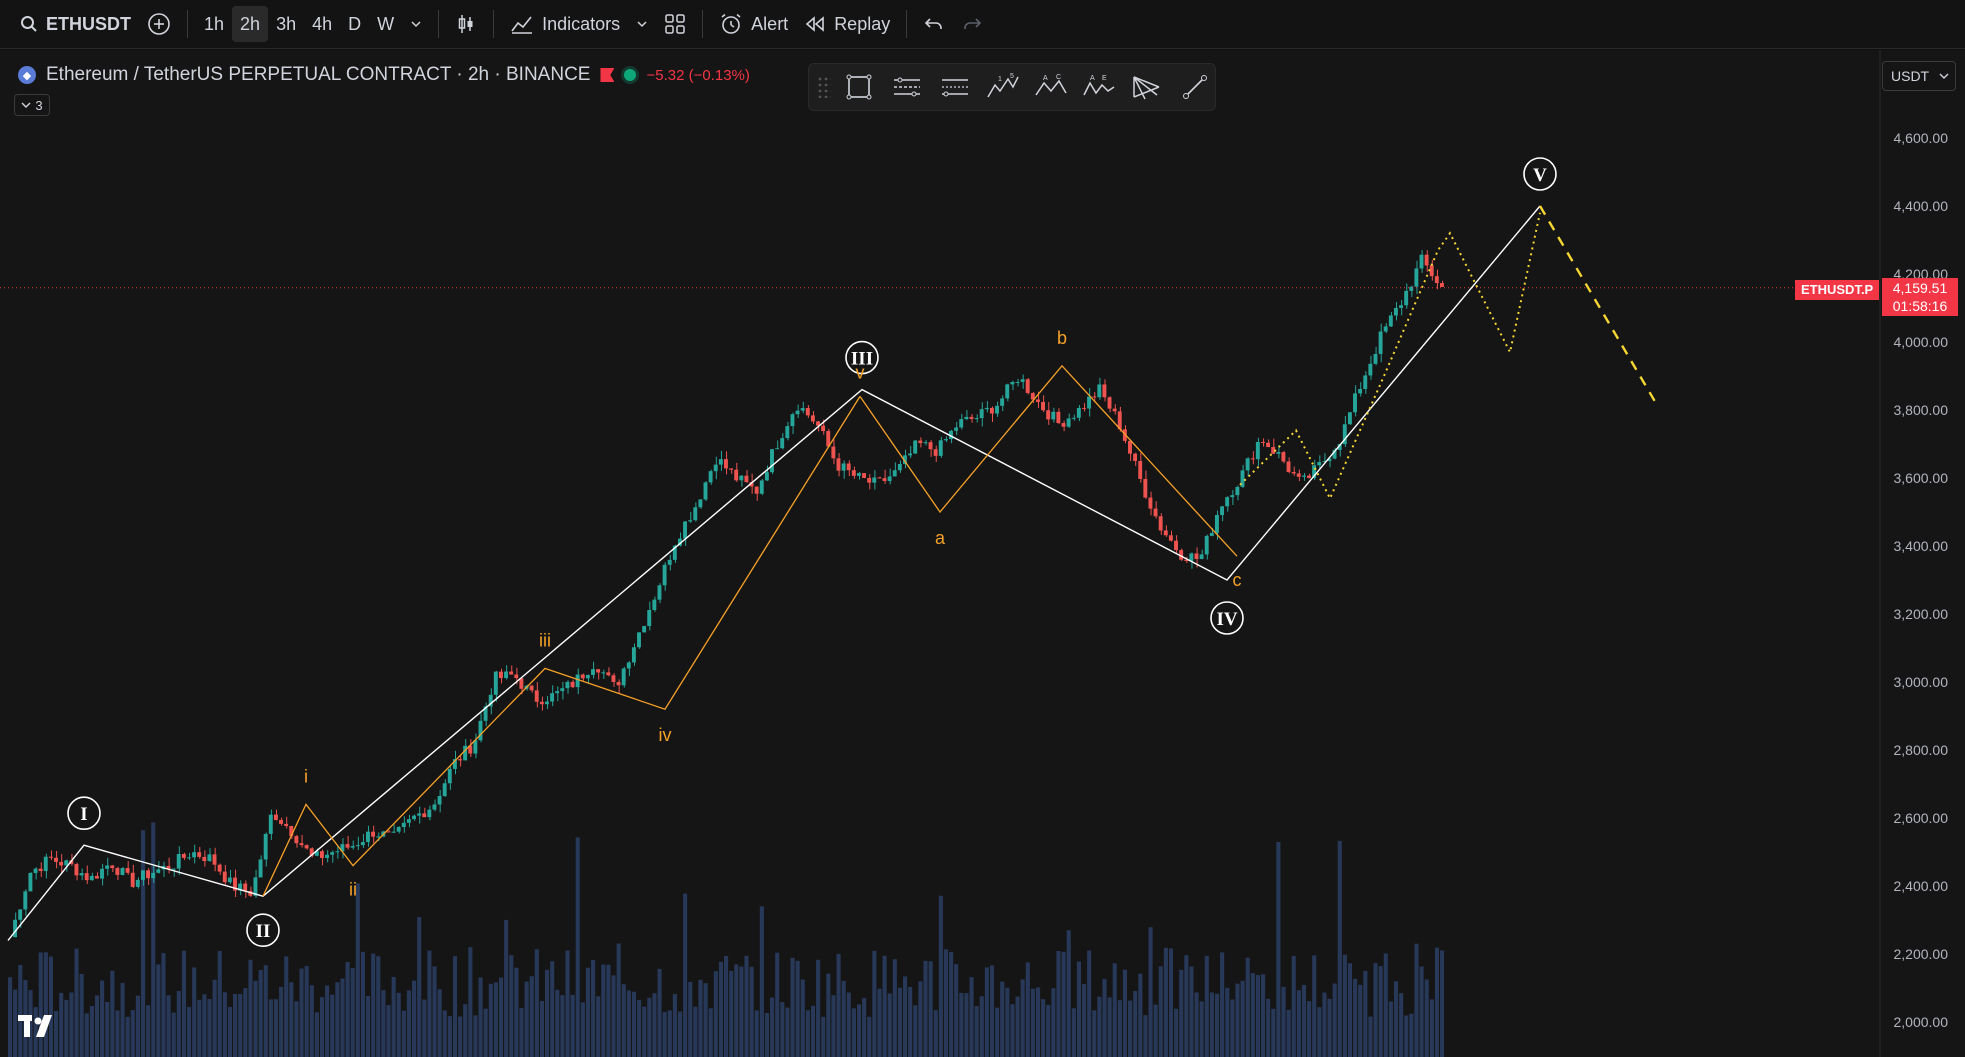 Image resolution: width=1965 pixels, height=1057 pixels. Describe the element at coordinates (322, 24) in the screenshot. I see `interval-4h: 4h` at that location.